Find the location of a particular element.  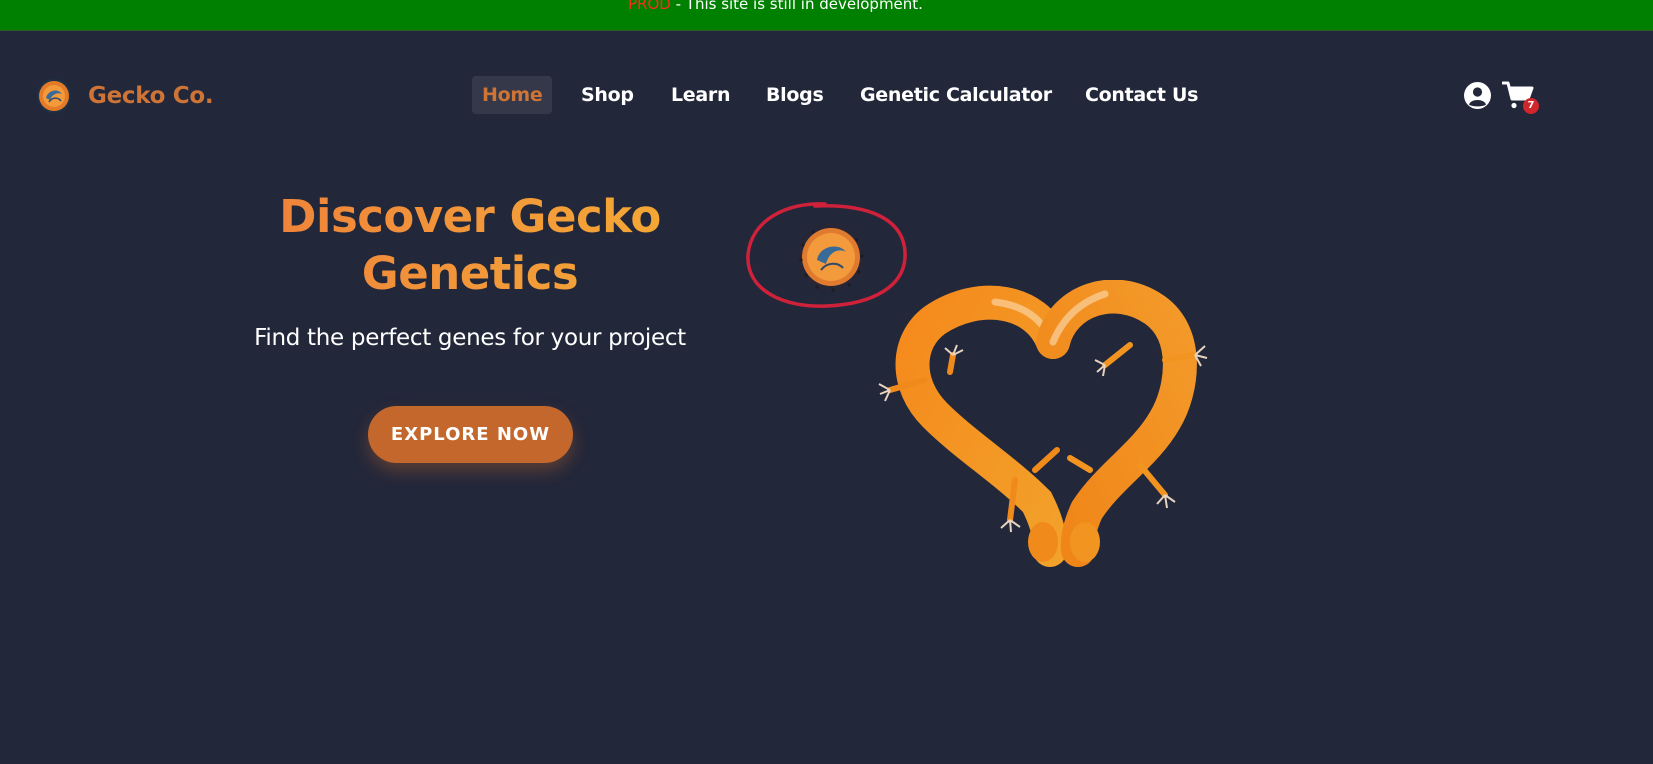

hero-title-line-1: Discover Gecko is located at coordinates (470, 216).